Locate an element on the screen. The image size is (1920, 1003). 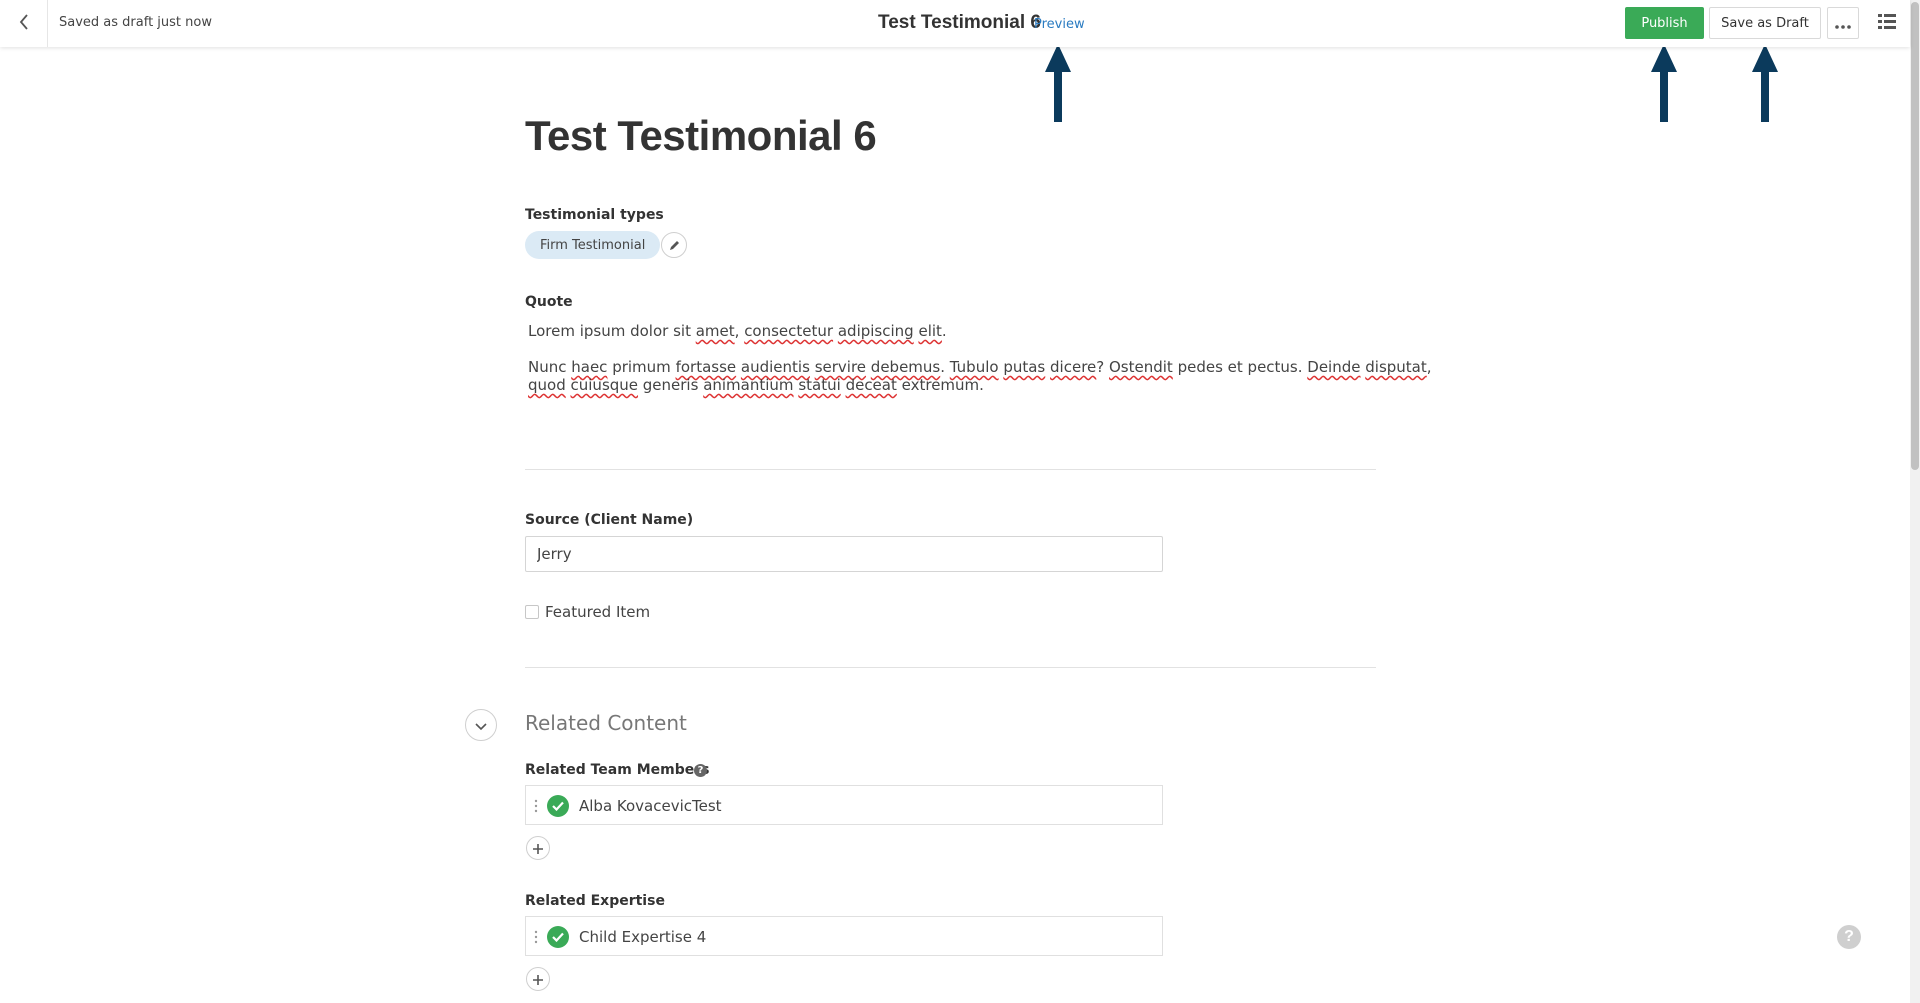
help-button: ? is located at coordinates (1849, 937).